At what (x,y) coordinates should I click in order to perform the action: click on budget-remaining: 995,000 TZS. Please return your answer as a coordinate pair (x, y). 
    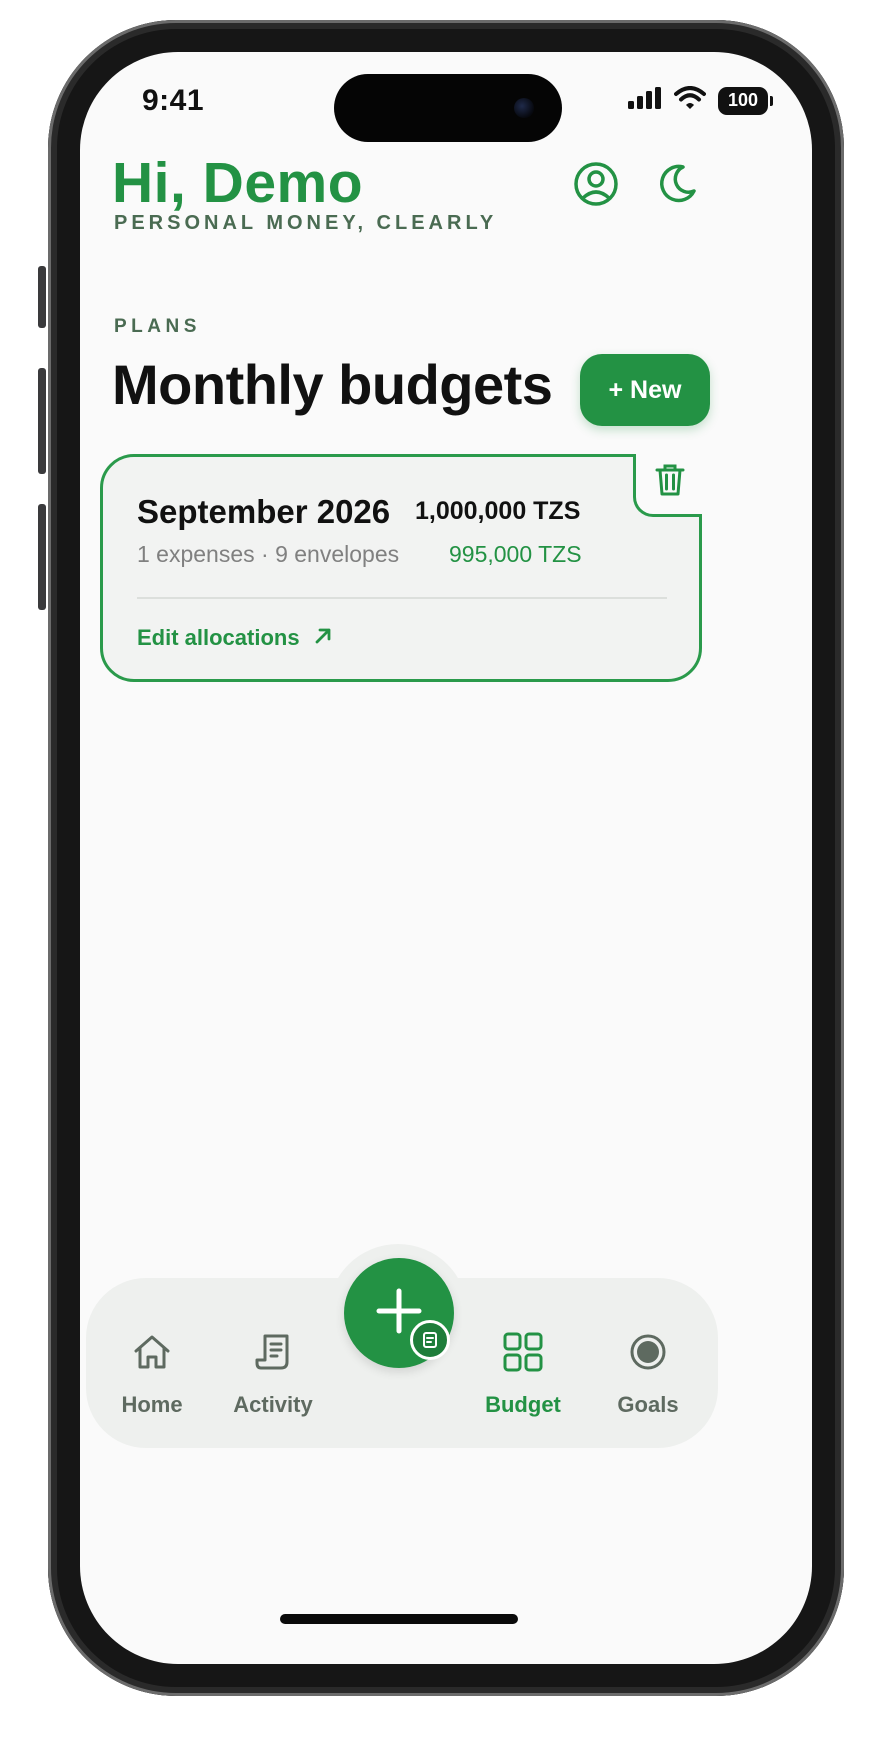
    Looking at the image, I should click on (515, 554).